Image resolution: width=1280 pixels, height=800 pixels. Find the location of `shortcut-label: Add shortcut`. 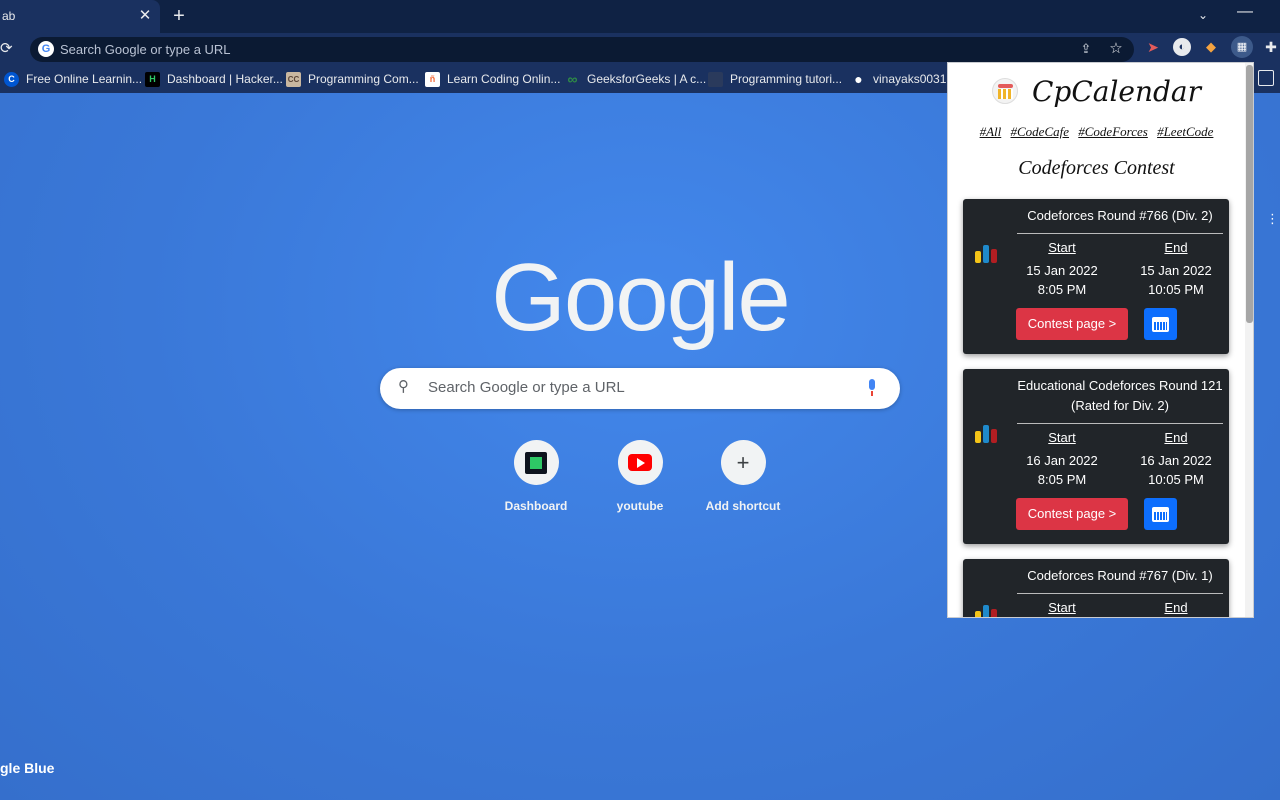

shortcut-label: Add shortcut is located at coordinates (743, 506).